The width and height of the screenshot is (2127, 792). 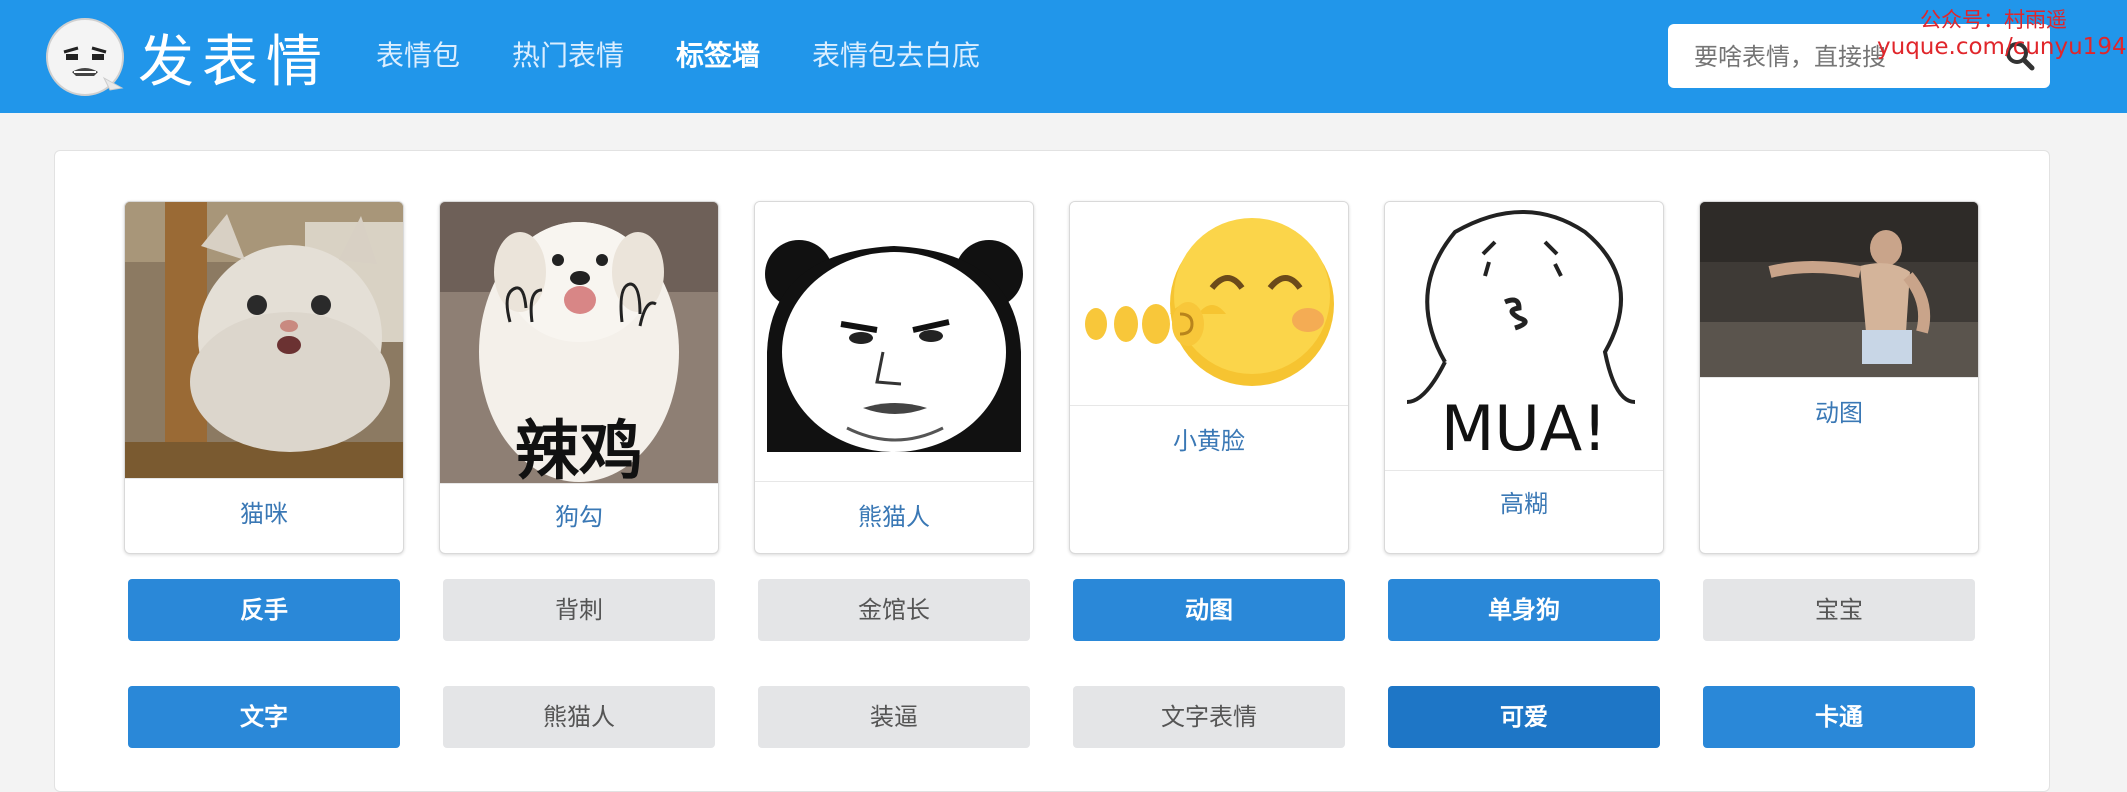 I want to click on tag-panda-man: 熊猫人, so click(x=579, y=717).